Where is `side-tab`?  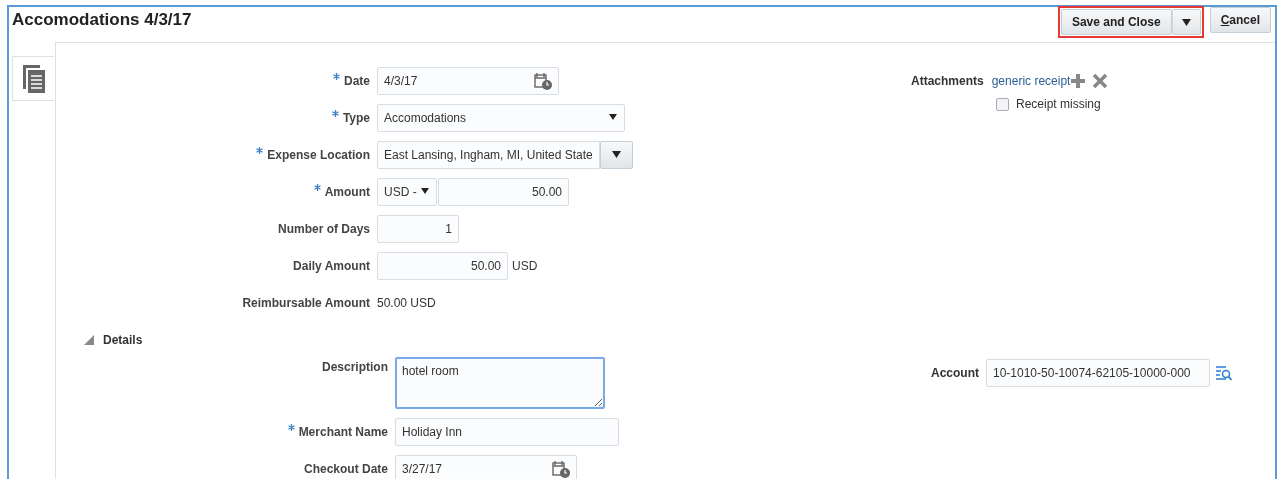
side-tab is located at coordinates (33, 78).